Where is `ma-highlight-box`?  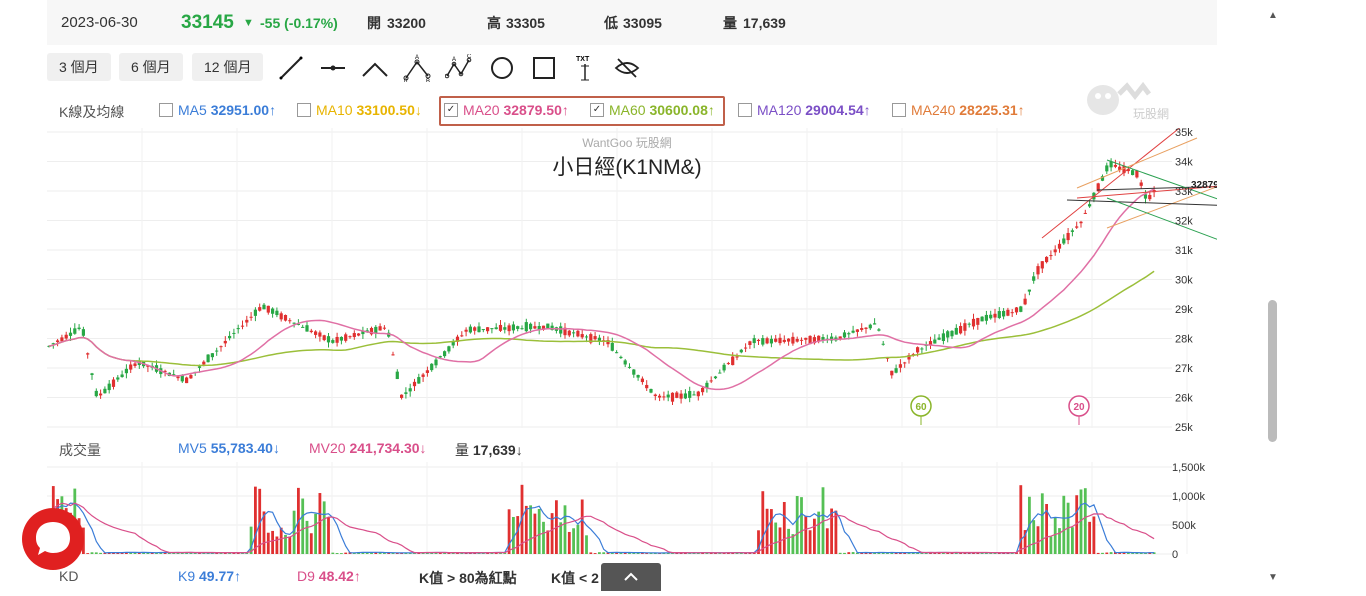 ma-highlight-box is located at coordinates (582, 111).